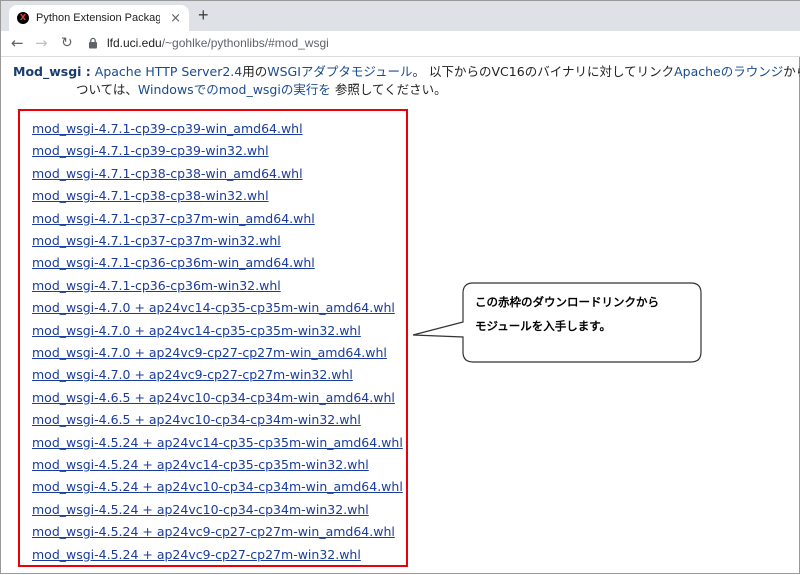 This screenshot has height=575, width=800. Describe the element at coordinates (245, 43) in the screenshot. I see `url-path: /~gohlke/pythonlibs/#mod_wsgi` at that location.